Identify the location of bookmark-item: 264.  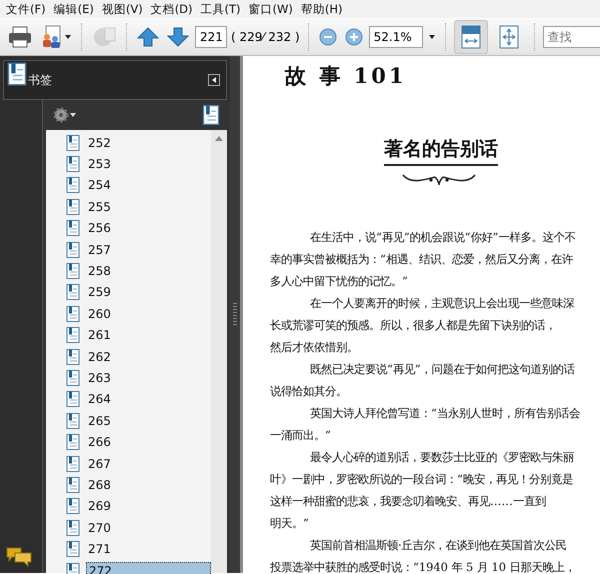
(148, 399).